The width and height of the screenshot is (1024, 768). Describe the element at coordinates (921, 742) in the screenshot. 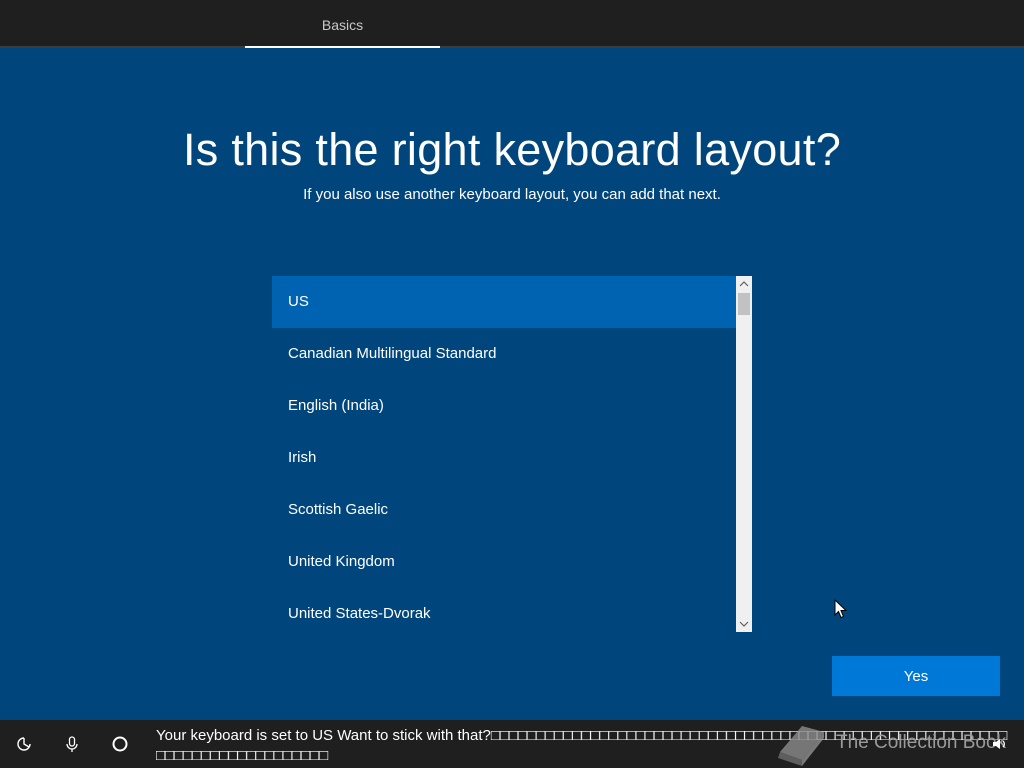

I see `watermark-text: The Collection Book` at that location.